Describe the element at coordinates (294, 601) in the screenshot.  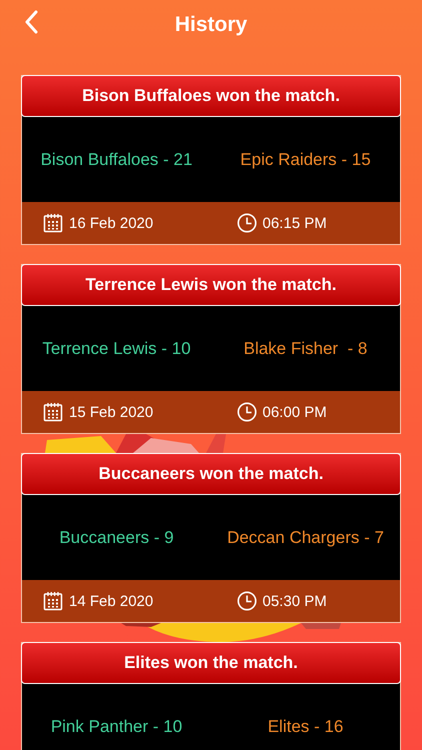
I see `match-time: 05:30 PM` at that location.